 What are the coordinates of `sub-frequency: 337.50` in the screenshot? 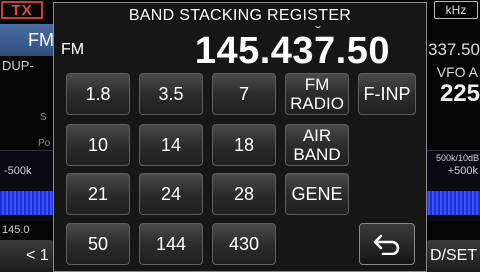 It's located at (454, 49).